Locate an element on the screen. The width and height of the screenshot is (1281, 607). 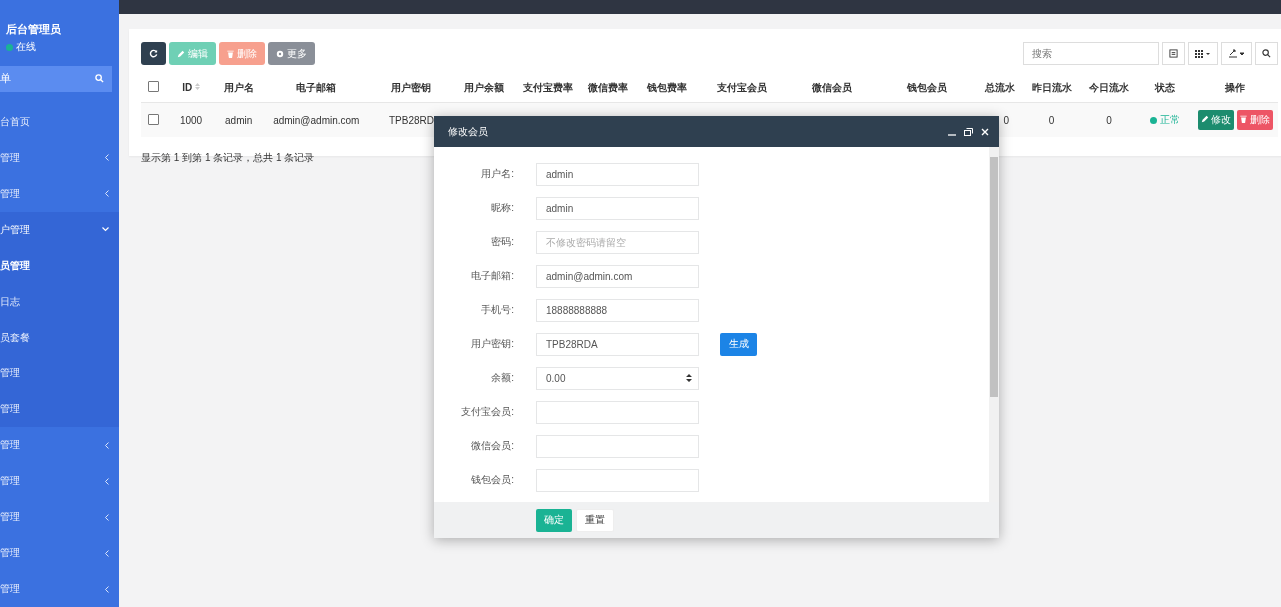
user-status: 在线 is located at coordinates (26, 47).